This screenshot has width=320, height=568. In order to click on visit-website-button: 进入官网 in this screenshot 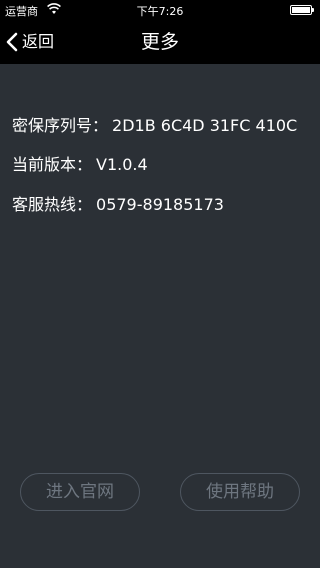, I will do `click(80, 492)`.